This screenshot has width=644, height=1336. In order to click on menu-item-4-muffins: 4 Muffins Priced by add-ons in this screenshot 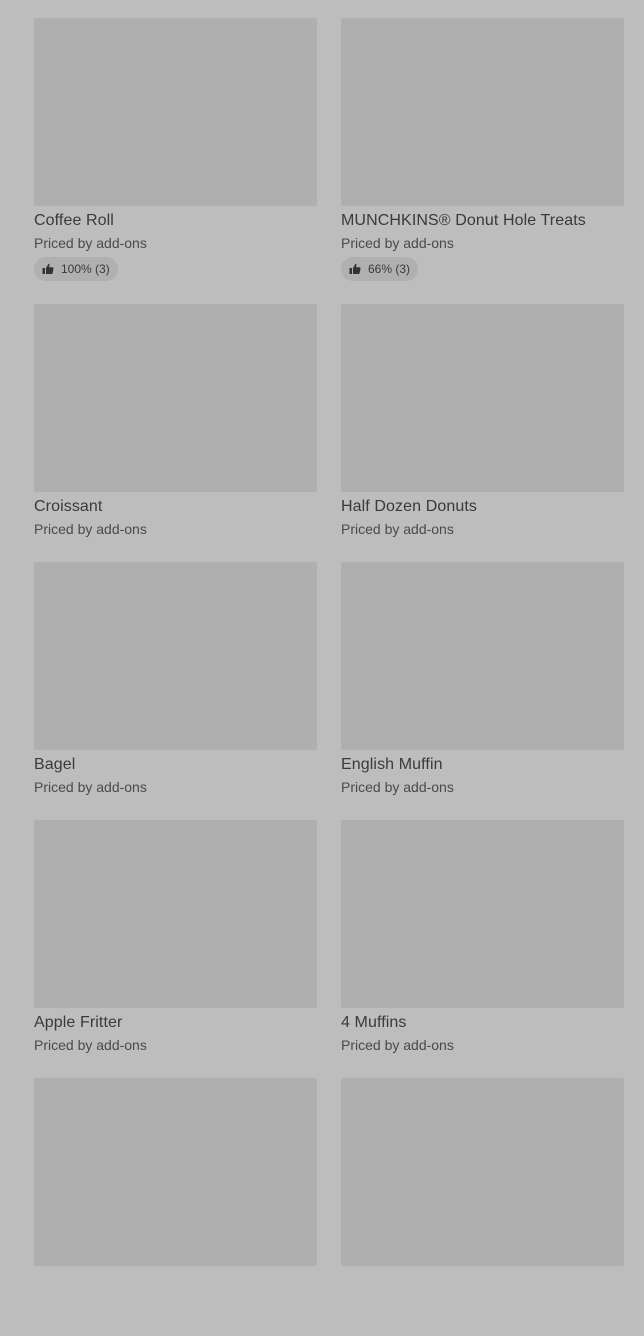, I will do `click(482, 949)`.